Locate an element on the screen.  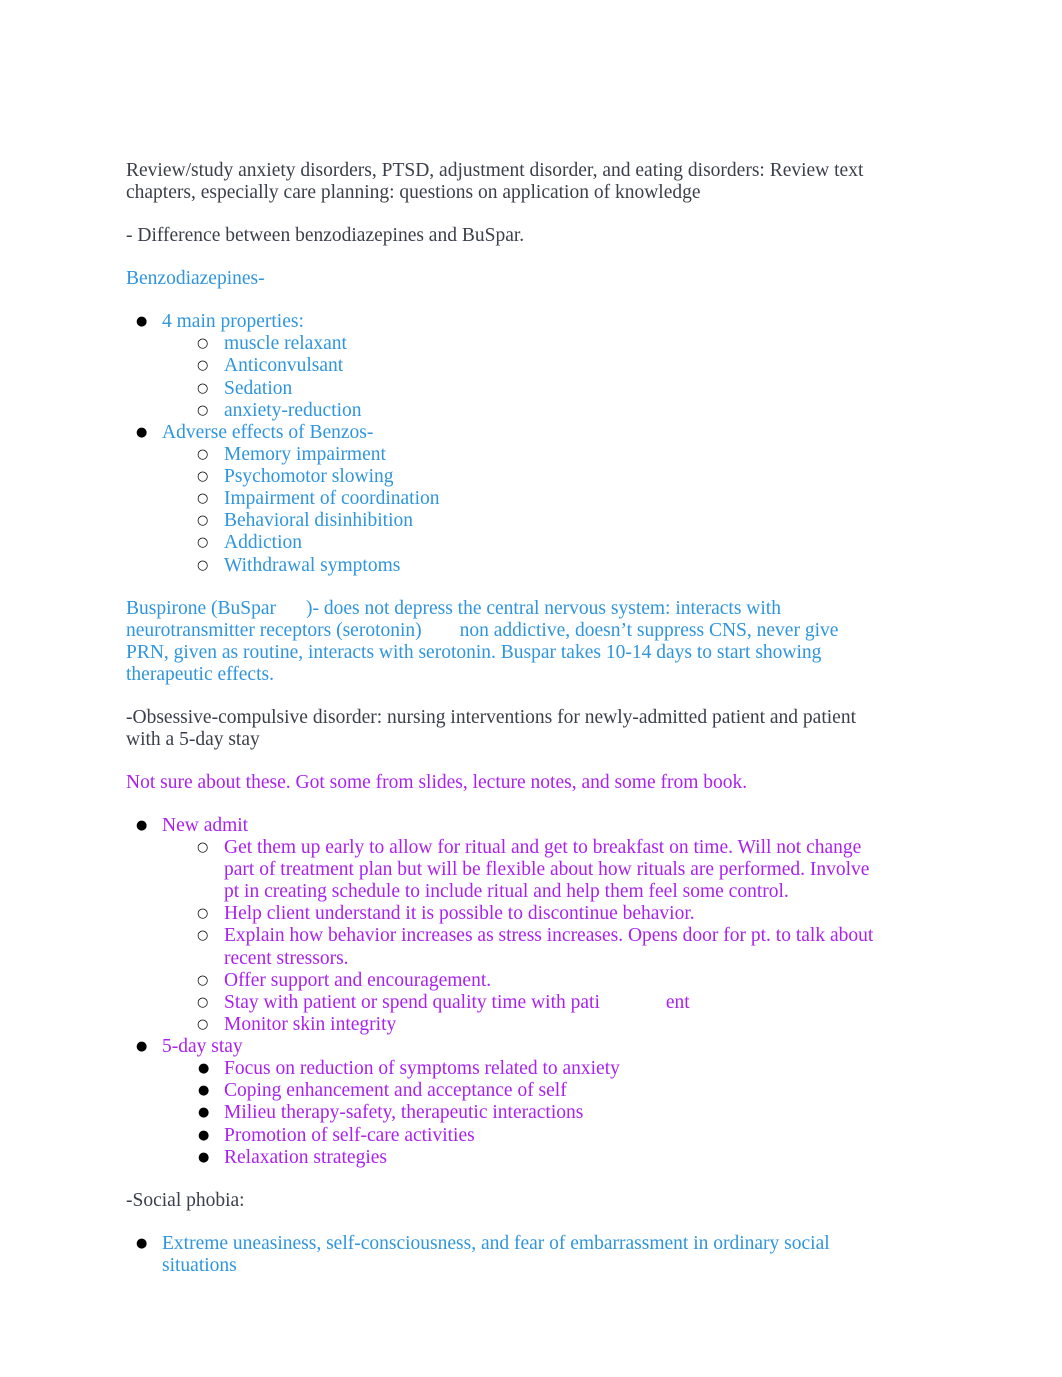
list-item: Promotion of self-care activities is located at coordinates (537, 1136).